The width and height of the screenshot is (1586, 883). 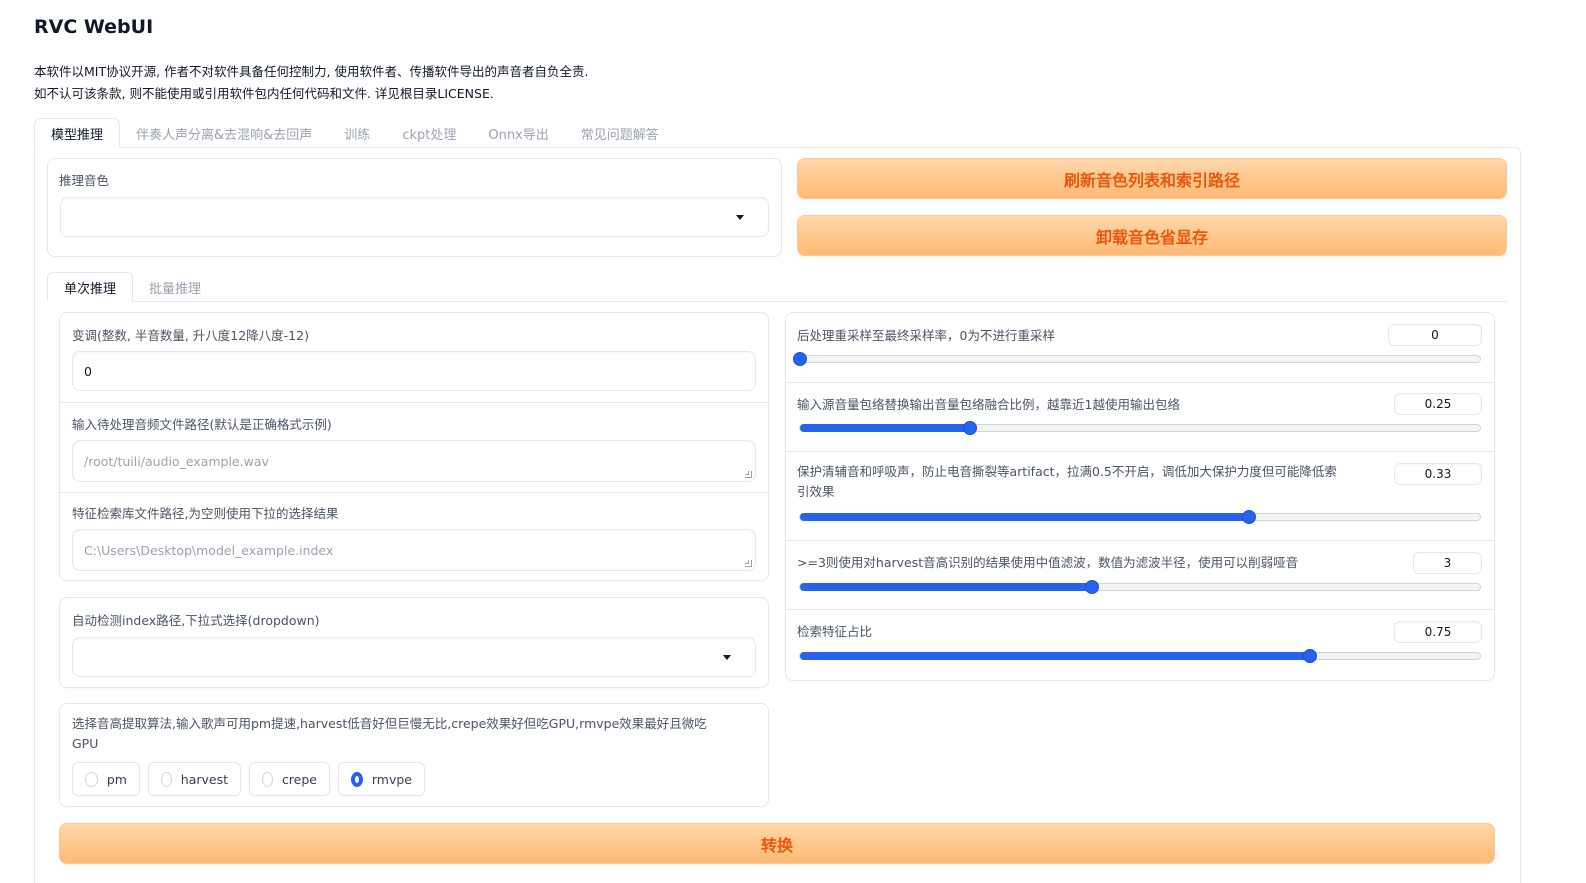 What do you see at coordinates (84, 180) in the screenshot?
I see `voice-label: 推理音色` at bounding box center [84, 180].